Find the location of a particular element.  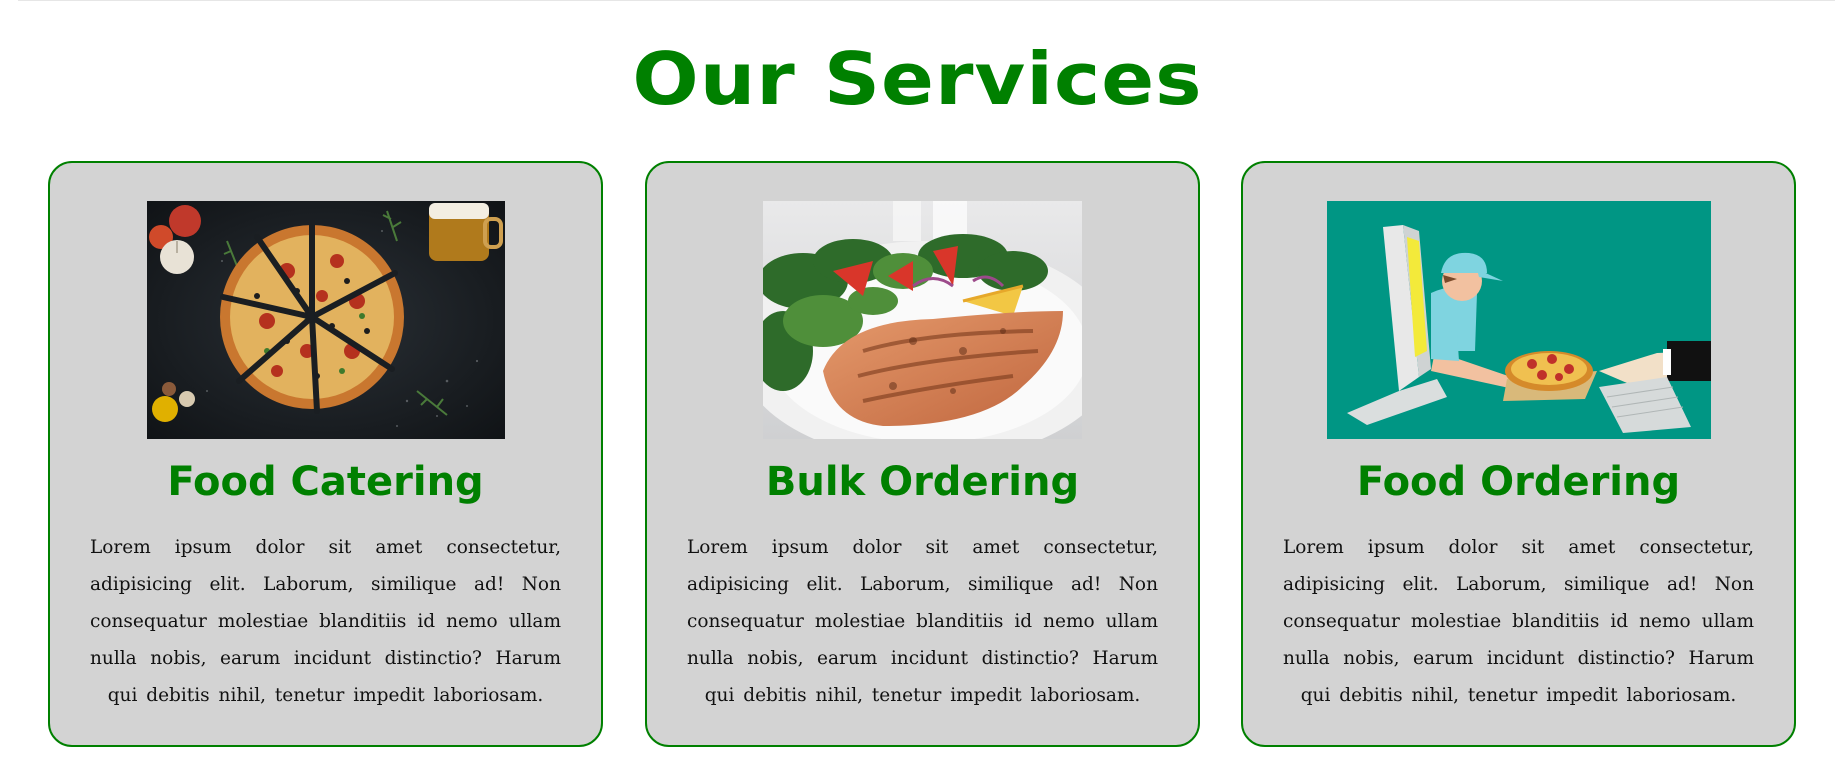

card-title: Bulk Ordering is located at coordinates (922, 482).